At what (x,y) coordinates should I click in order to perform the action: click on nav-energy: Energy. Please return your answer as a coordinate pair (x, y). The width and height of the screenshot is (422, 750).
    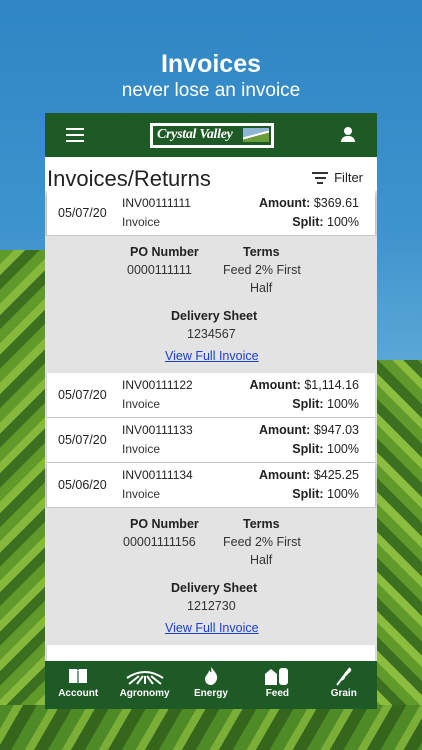
    Looking at the image, I should click on (211, 685).